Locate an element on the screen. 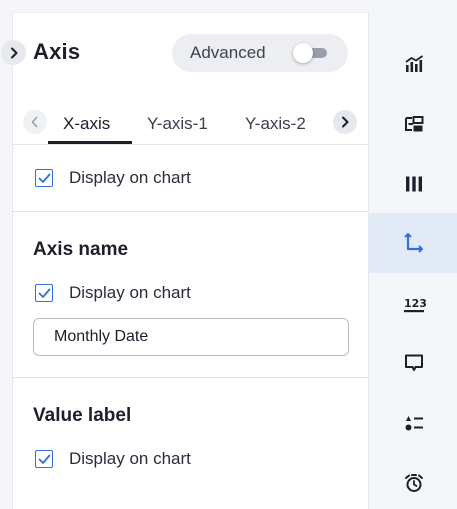  active-tab-indicator is located at coordinates (90, 142).